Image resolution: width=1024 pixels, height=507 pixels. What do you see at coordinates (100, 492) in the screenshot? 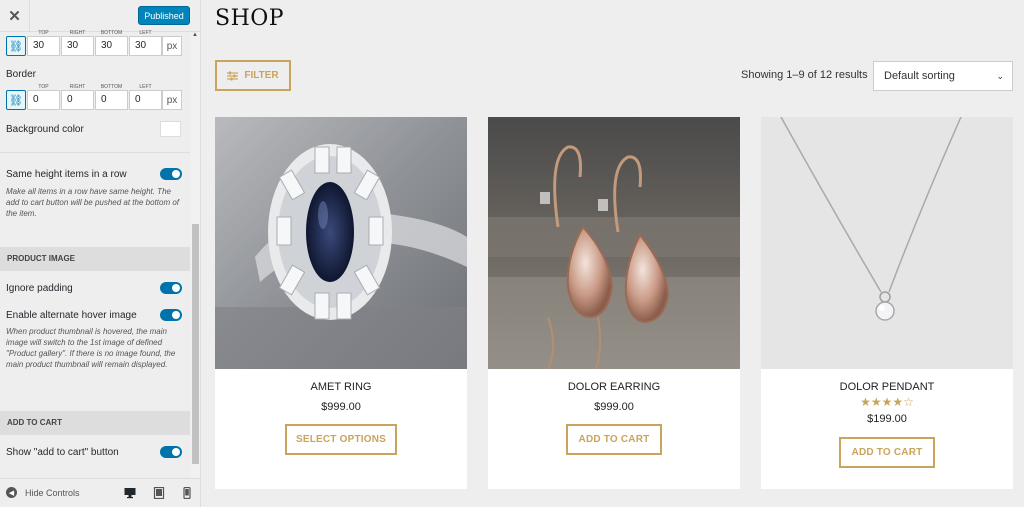
I see `sidebar-footer: ◀ Hide Controls` at bounding box center [100, 492].